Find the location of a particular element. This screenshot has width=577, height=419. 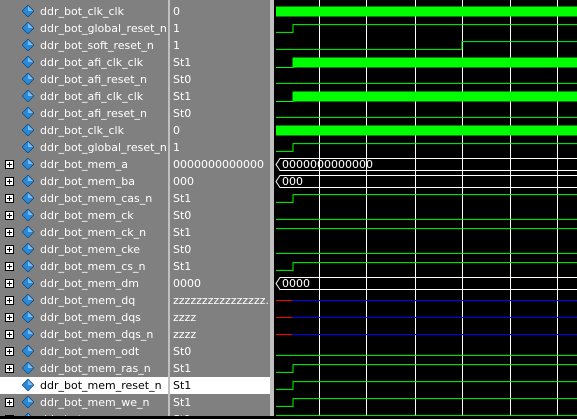

signal-name: ddr_bot_afi_reset_n is located at coordinates (94, 113).